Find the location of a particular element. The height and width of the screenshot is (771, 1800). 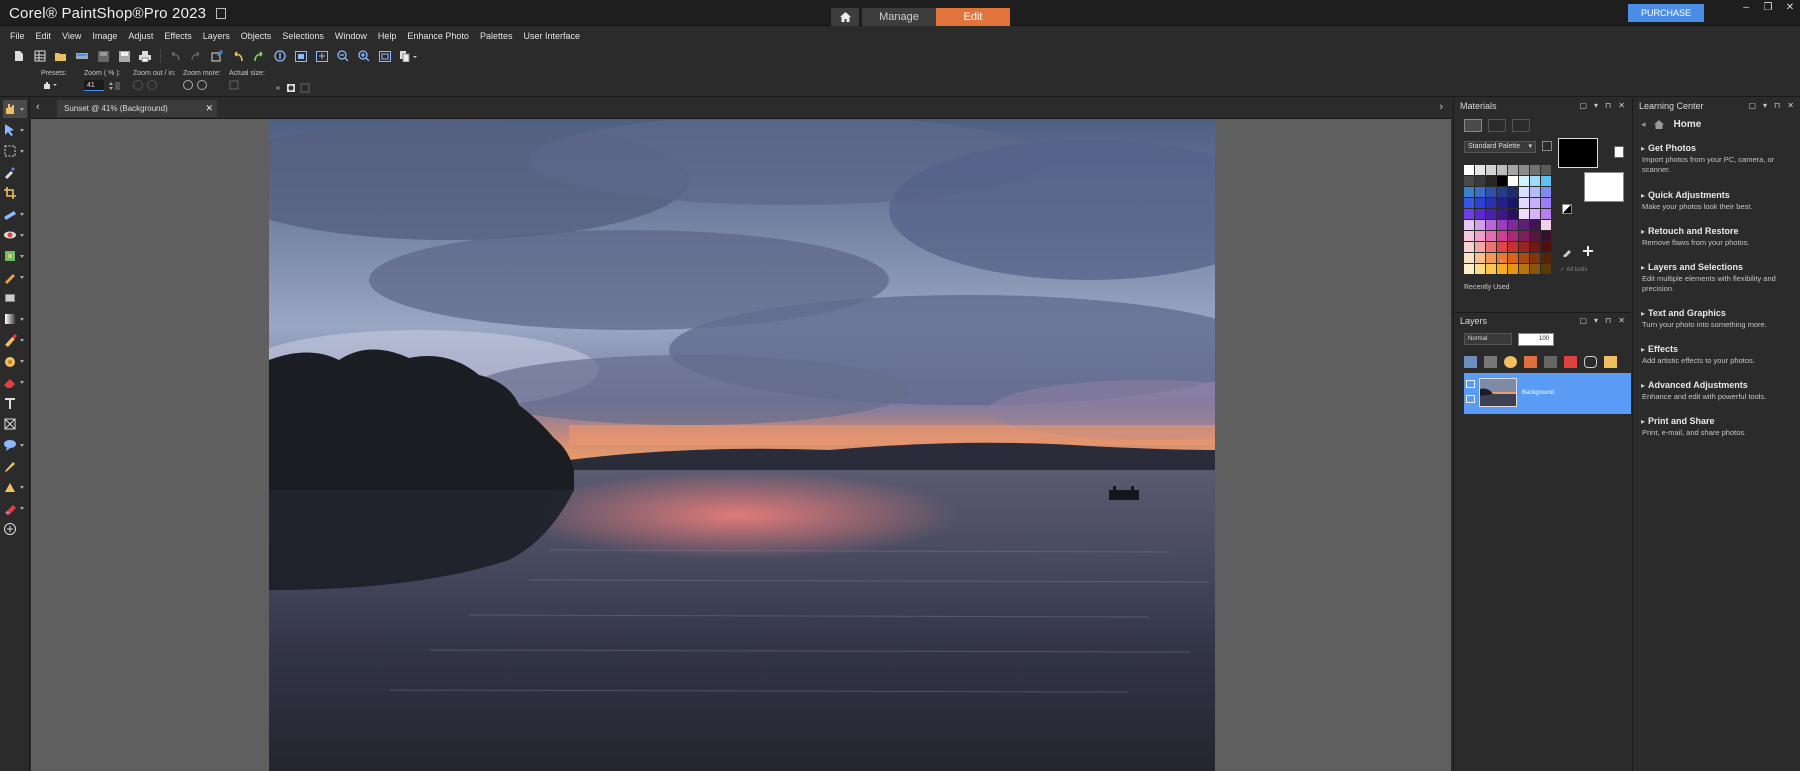

new-from-template-button is located at coordinates (40, 56).